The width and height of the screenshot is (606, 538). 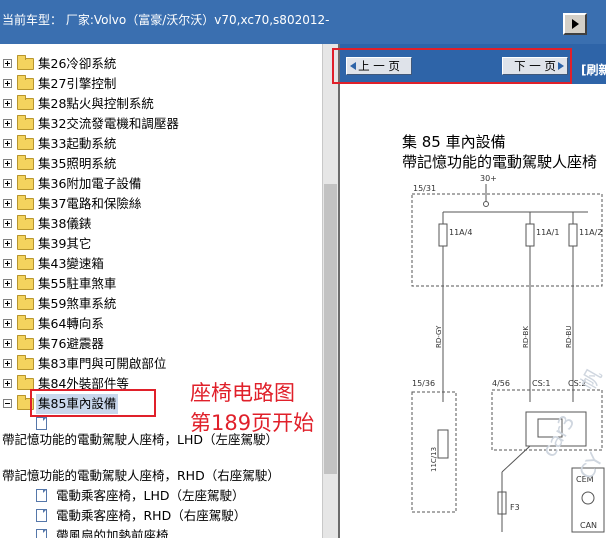 What do you see at coordinates (252, 408) in the screenshot?
I see `annotation-note: 座椅电路图 第189页开始` at bounding box center [252, 408].